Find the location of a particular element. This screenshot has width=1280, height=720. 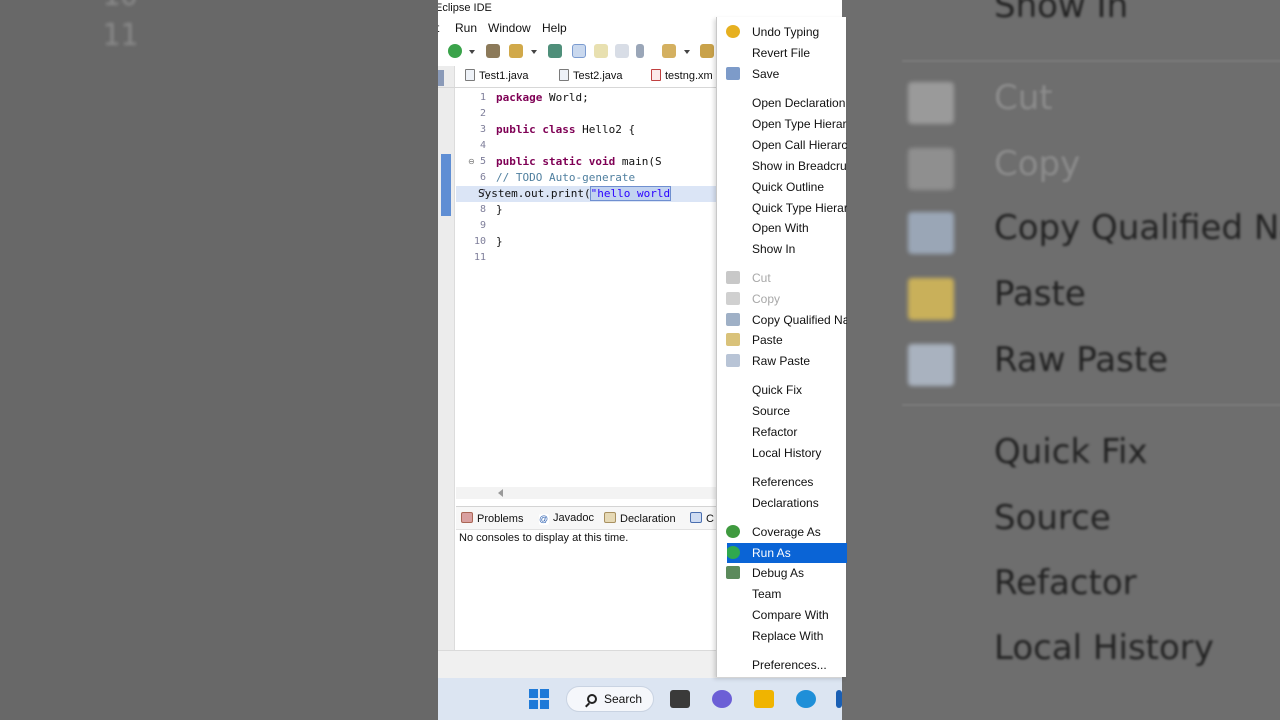

menu-item-undo-typing: Undo Typing is located at coordinates (782, 32).